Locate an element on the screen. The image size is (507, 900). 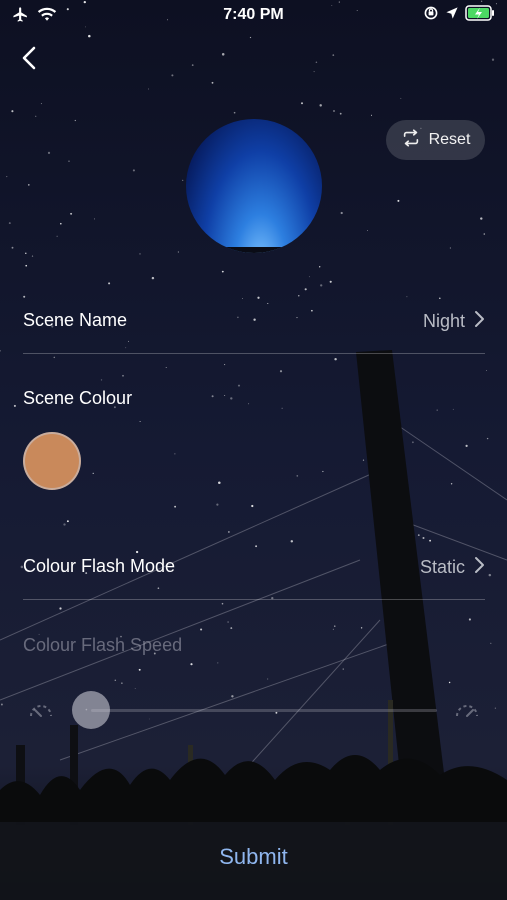
reset-button: Reset is located at coordinates (435, 140).